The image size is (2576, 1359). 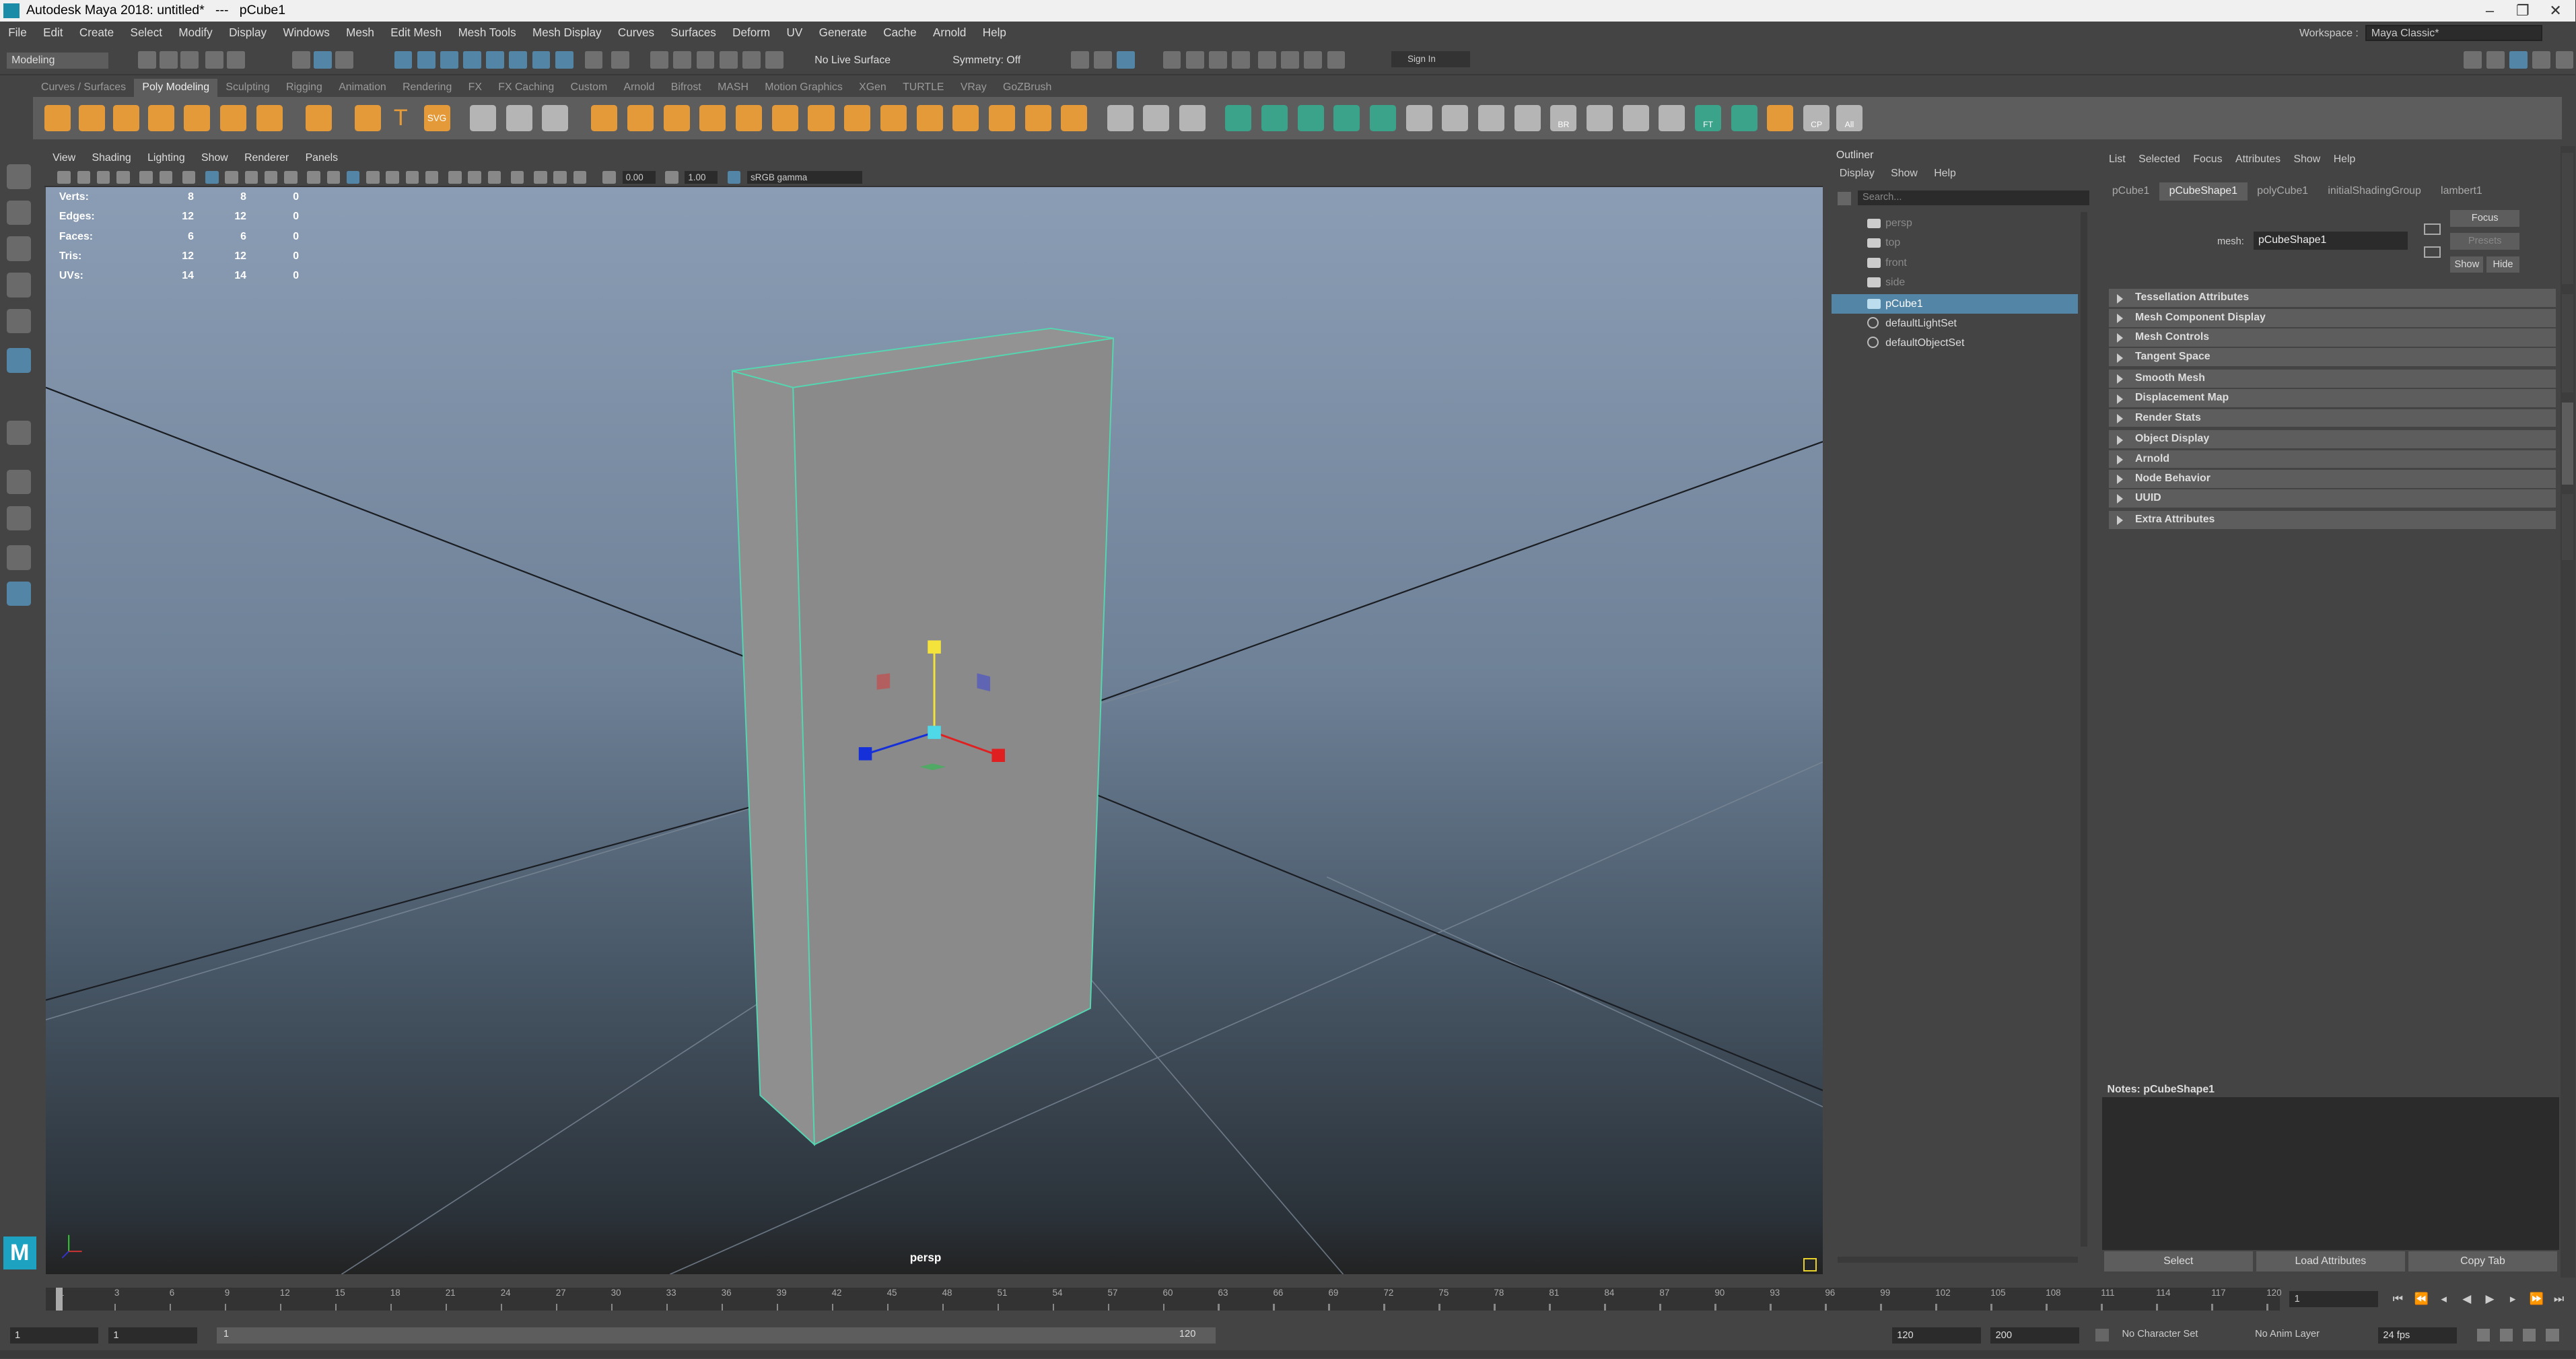 I want to click on section-uuid: UUID, so click(x=2332, y=499).